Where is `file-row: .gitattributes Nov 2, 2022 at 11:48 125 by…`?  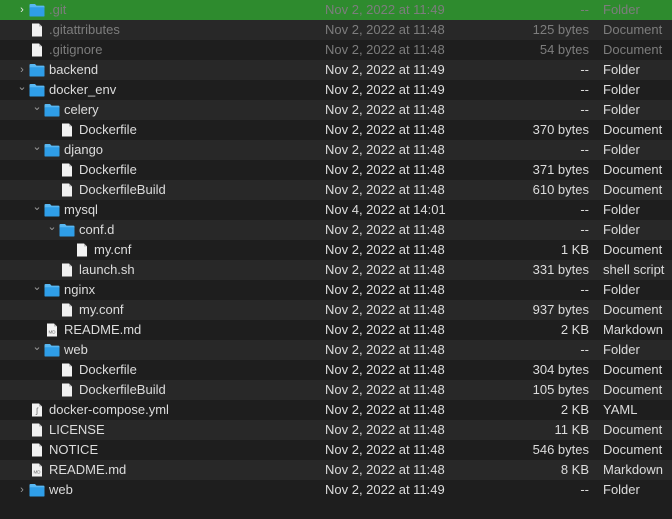
file-row: .gitattributes Nov 2, 2022 at 11:48 125 by… is located at coordinates (336, 30).